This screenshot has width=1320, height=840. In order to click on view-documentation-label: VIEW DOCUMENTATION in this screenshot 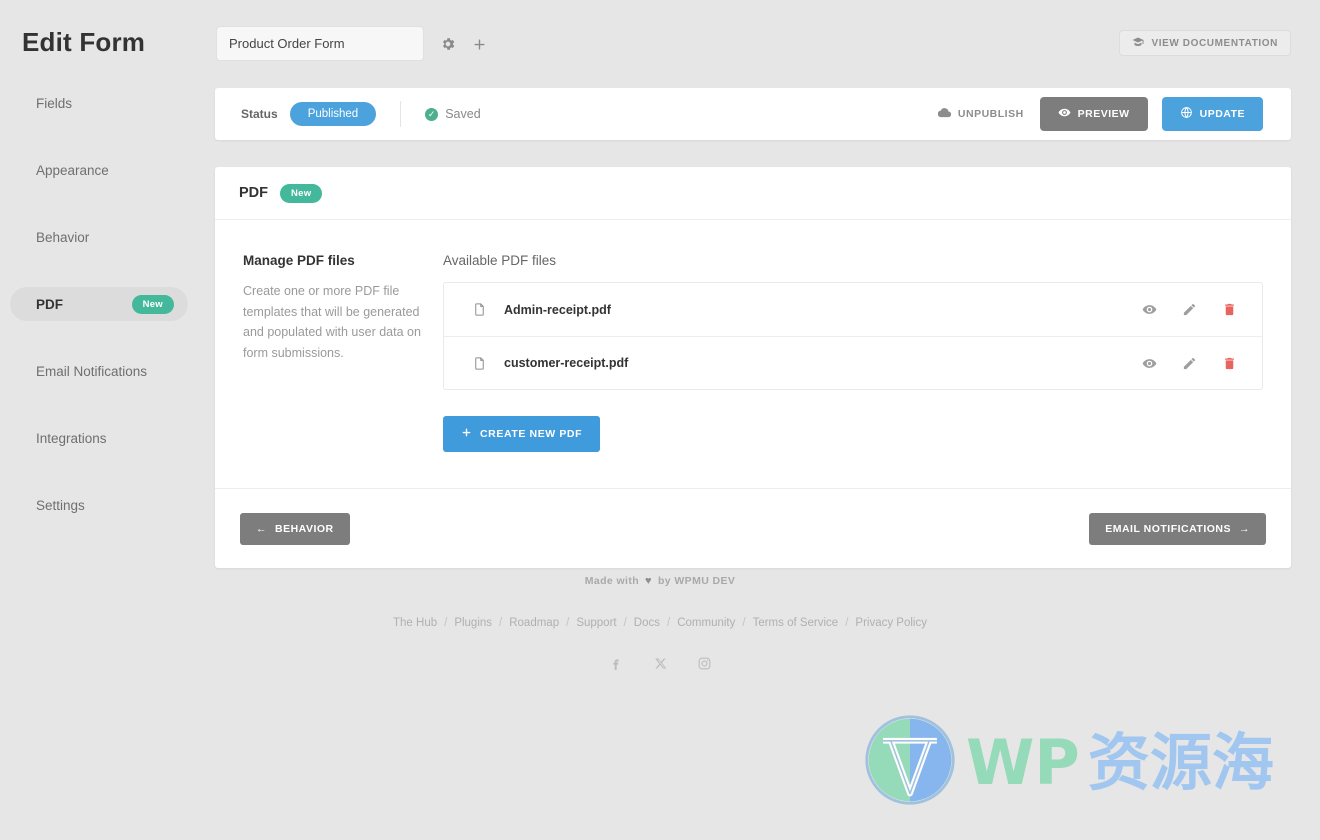, I will do `click(1214, 43)`.